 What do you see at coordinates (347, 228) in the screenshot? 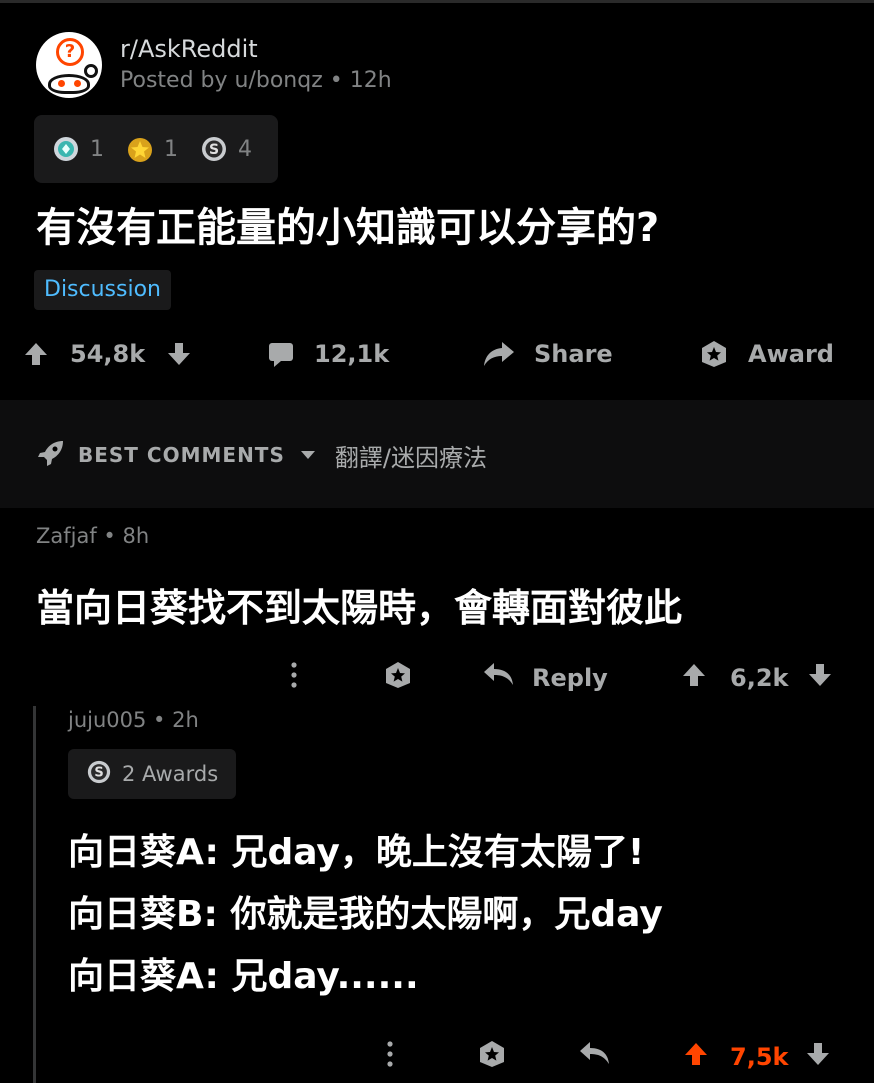
I see `post-title: 有沒有正能量的小知識可以分享的?` at bounding box center [347, 228].